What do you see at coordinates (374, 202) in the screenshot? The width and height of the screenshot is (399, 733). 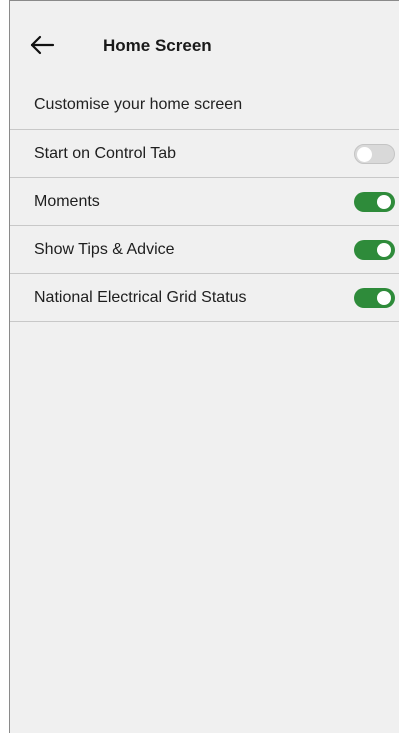 I see `moments-toggle` at bounding box center [374, 202].